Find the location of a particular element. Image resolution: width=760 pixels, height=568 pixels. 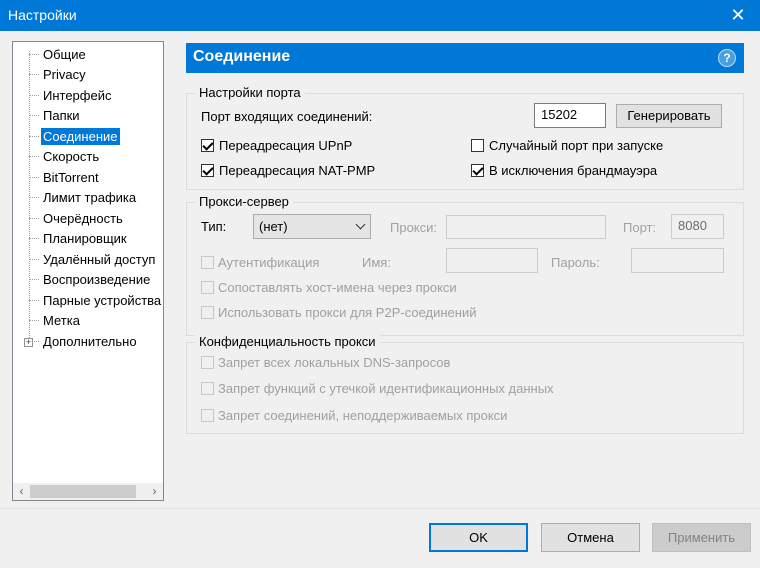

button-bar: OK Отмена Применить is located at coordinates (380, 538).